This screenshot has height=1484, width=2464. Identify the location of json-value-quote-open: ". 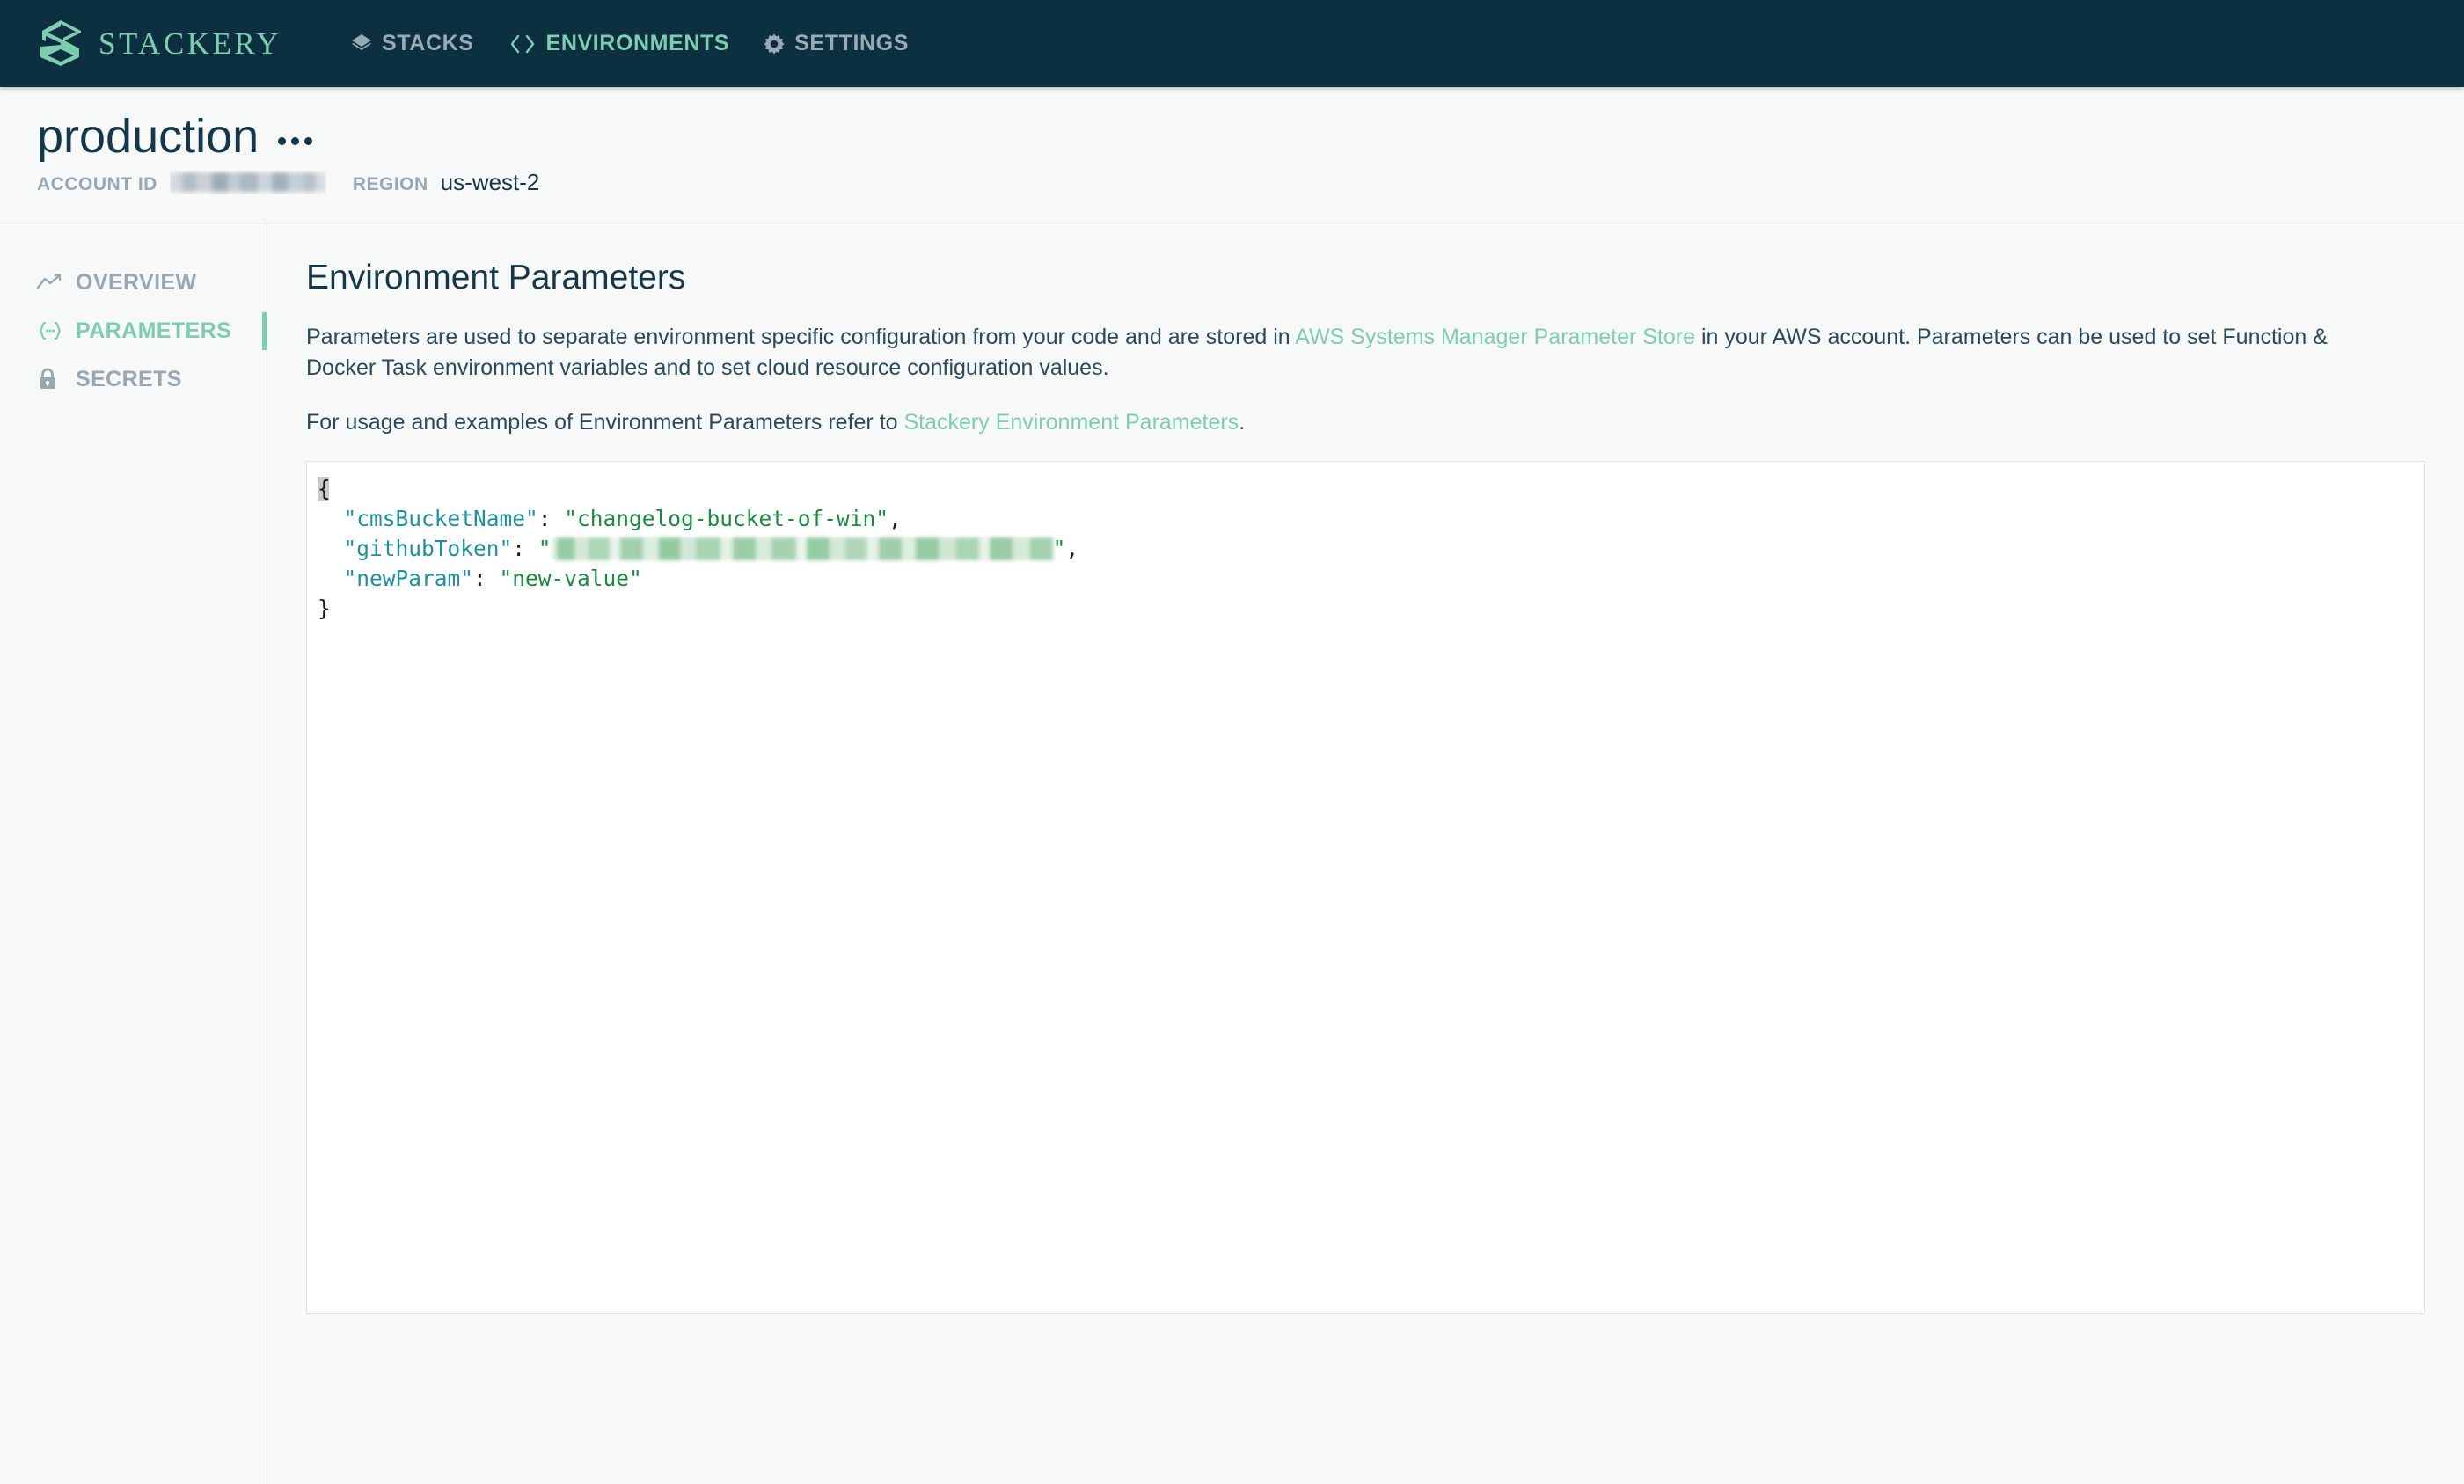
(544, 549).